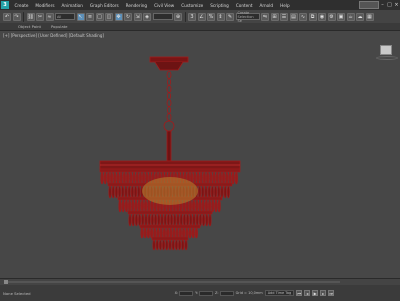  I want to click on tab-populate: Populate, so click(59, 26).